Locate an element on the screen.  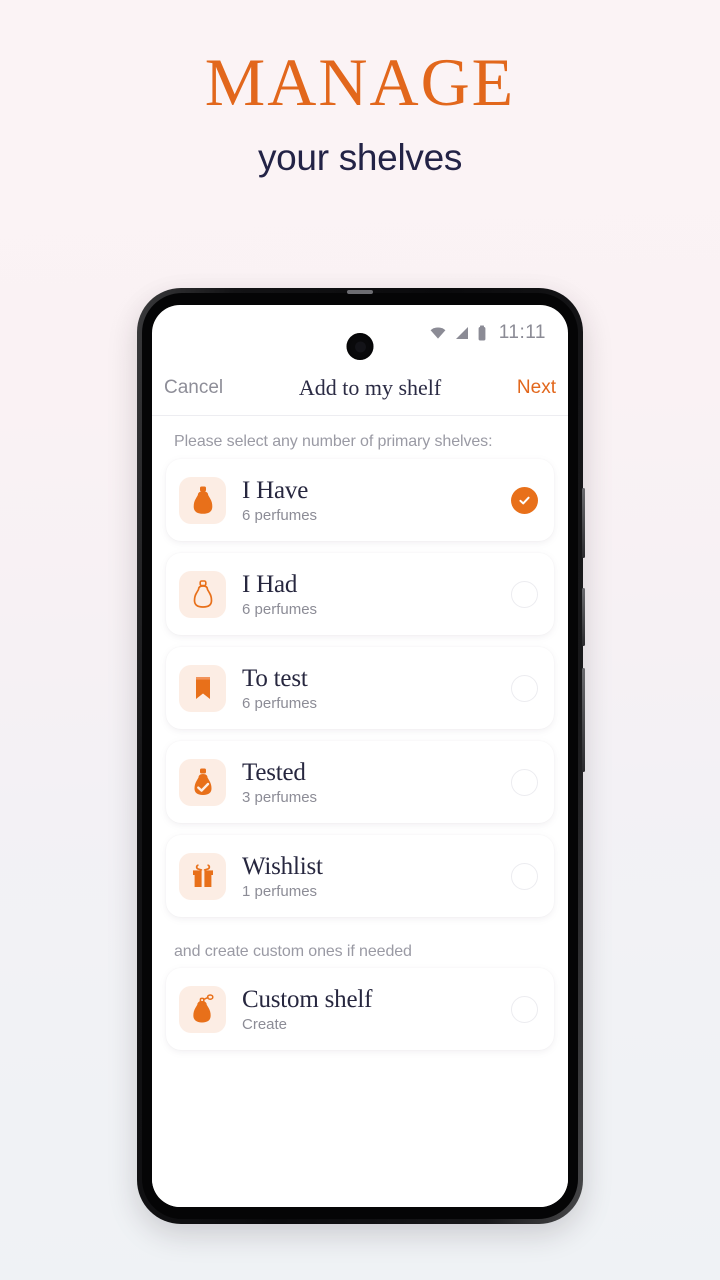
perfume-bottle-check-icon is located at coordinates (202, 781).